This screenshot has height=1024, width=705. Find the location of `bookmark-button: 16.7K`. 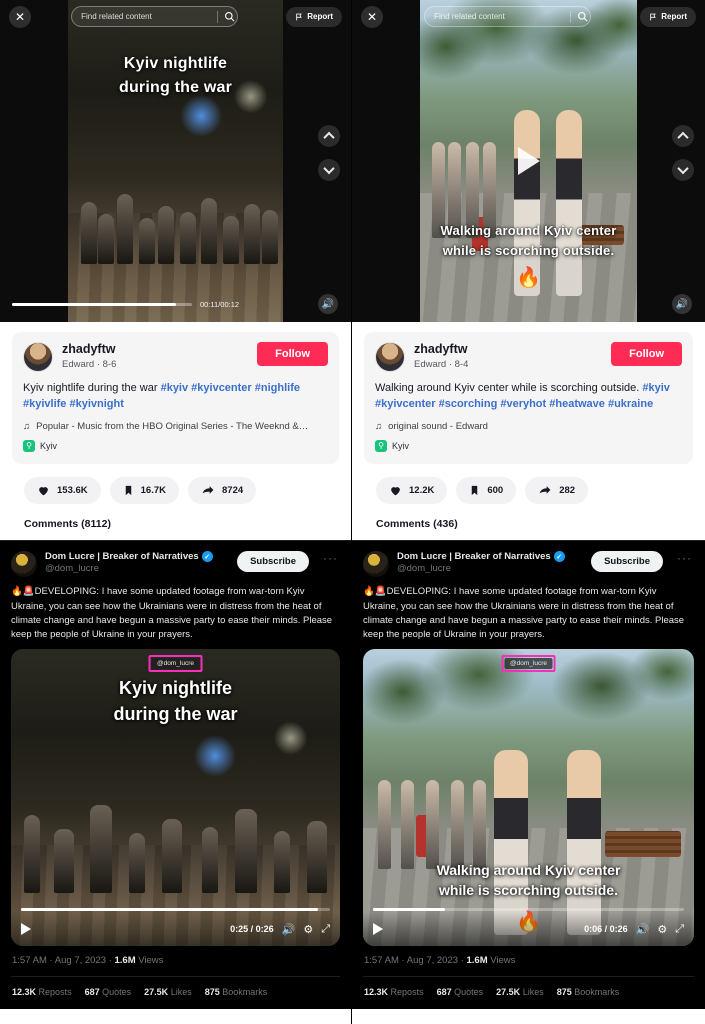

bookmark-button: 16.7K is located at coordinates (144, 491).